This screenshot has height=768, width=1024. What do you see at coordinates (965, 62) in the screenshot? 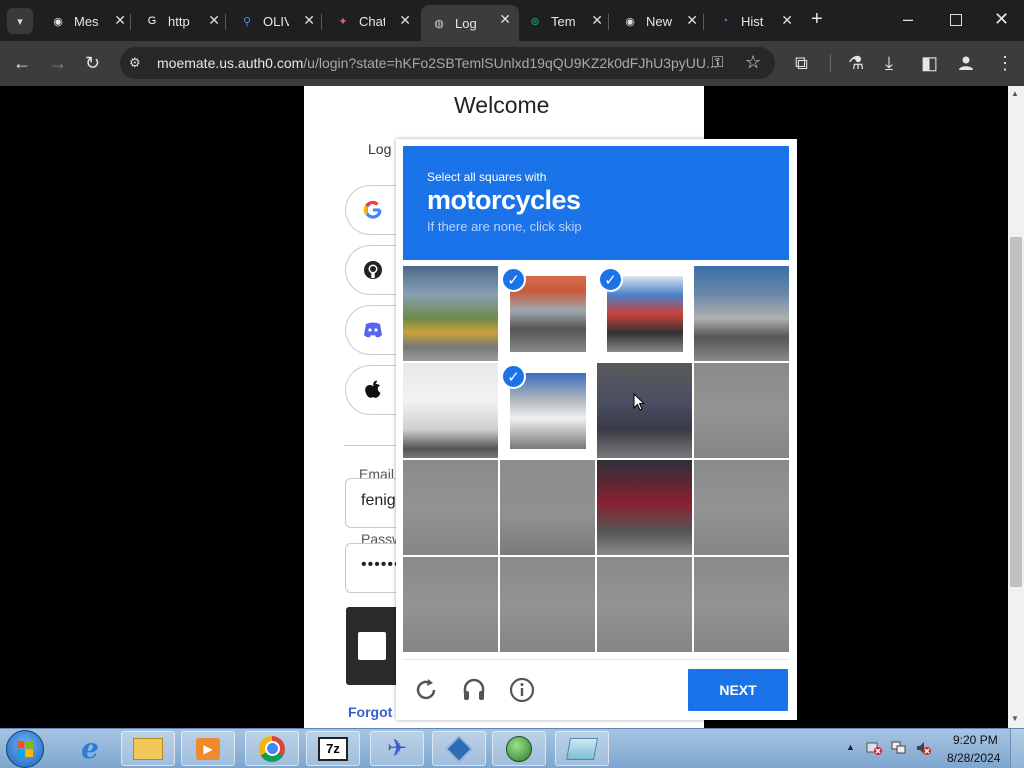
I see `profile-avatar-icon` at bounding box center [965, 62].